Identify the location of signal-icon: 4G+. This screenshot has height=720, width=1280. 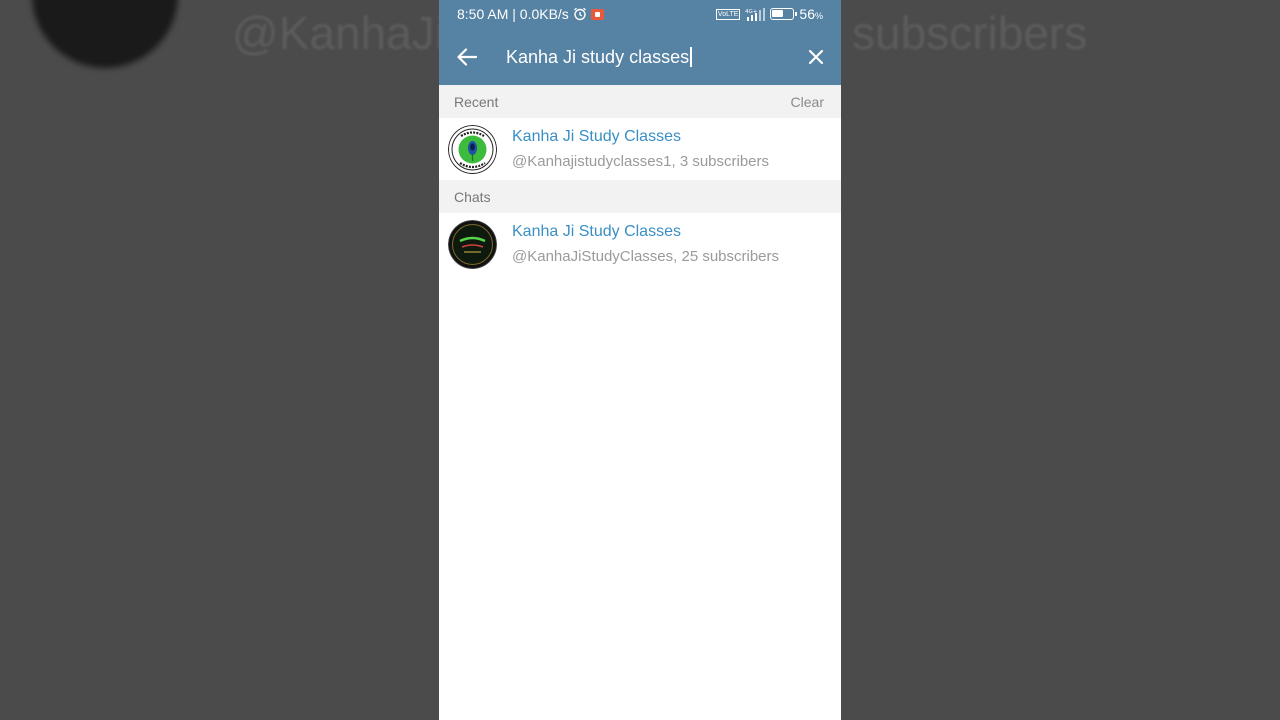
(755, 14).